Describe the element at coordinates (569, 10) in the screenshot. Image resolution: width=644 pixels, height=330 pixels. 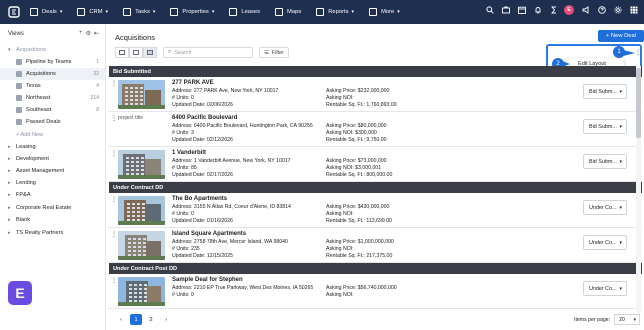
I see `user-avatar: E` at that location.